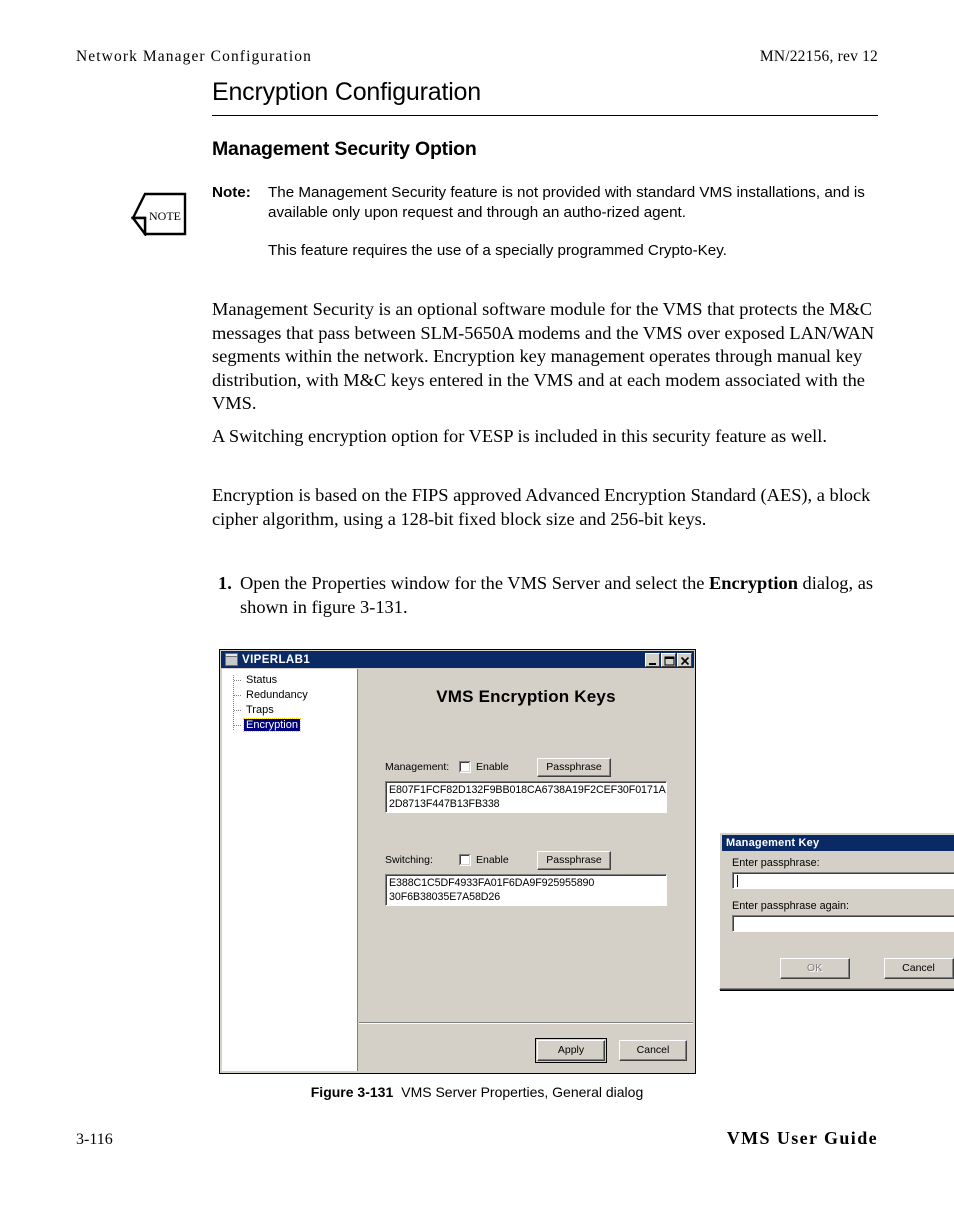 The image size is (954, 1227). What do you see at coordinates (838, 843) in the screenshot?
I see `dialog-titlebar: Management Key` at bounding box center [838, 843].